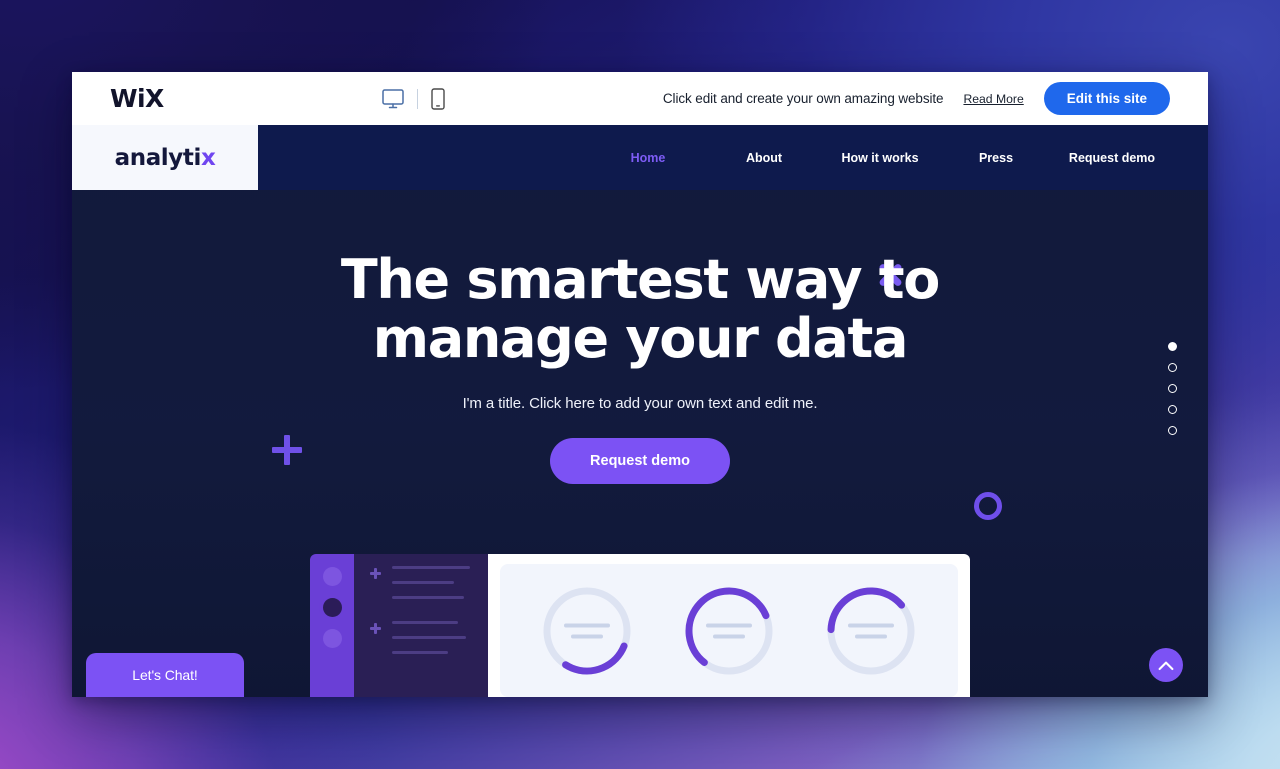 This screenshot has height=769, width=1280. Describe the element at coordinates (413, 98) in the screenshot. I see `device-view-toggle` at that location.